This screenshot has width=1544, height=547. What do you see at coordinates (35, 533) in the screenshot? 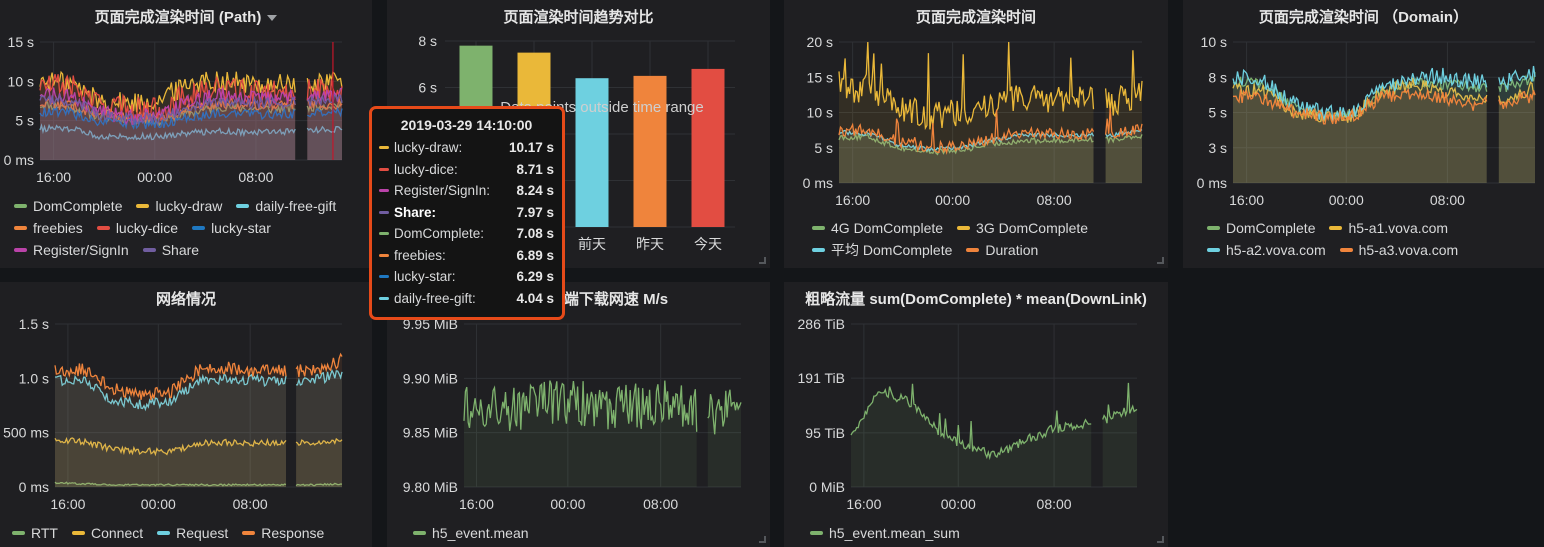
I see `legend-item: RTT` at bounding box center [35, 533].